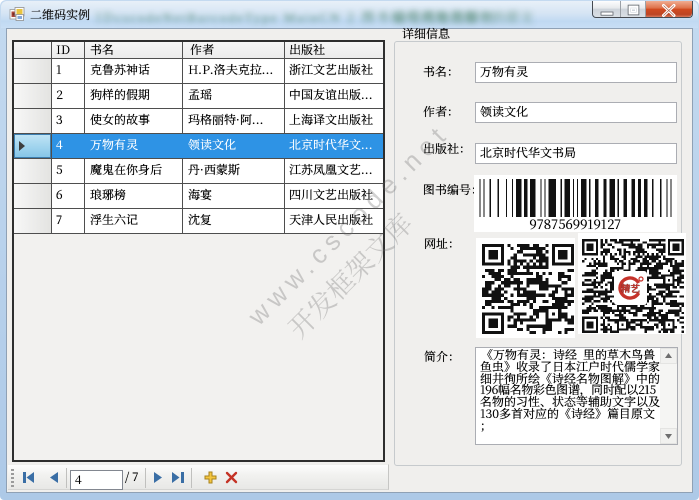  I want to click on svg-text: 精艺, so click(631, 288).